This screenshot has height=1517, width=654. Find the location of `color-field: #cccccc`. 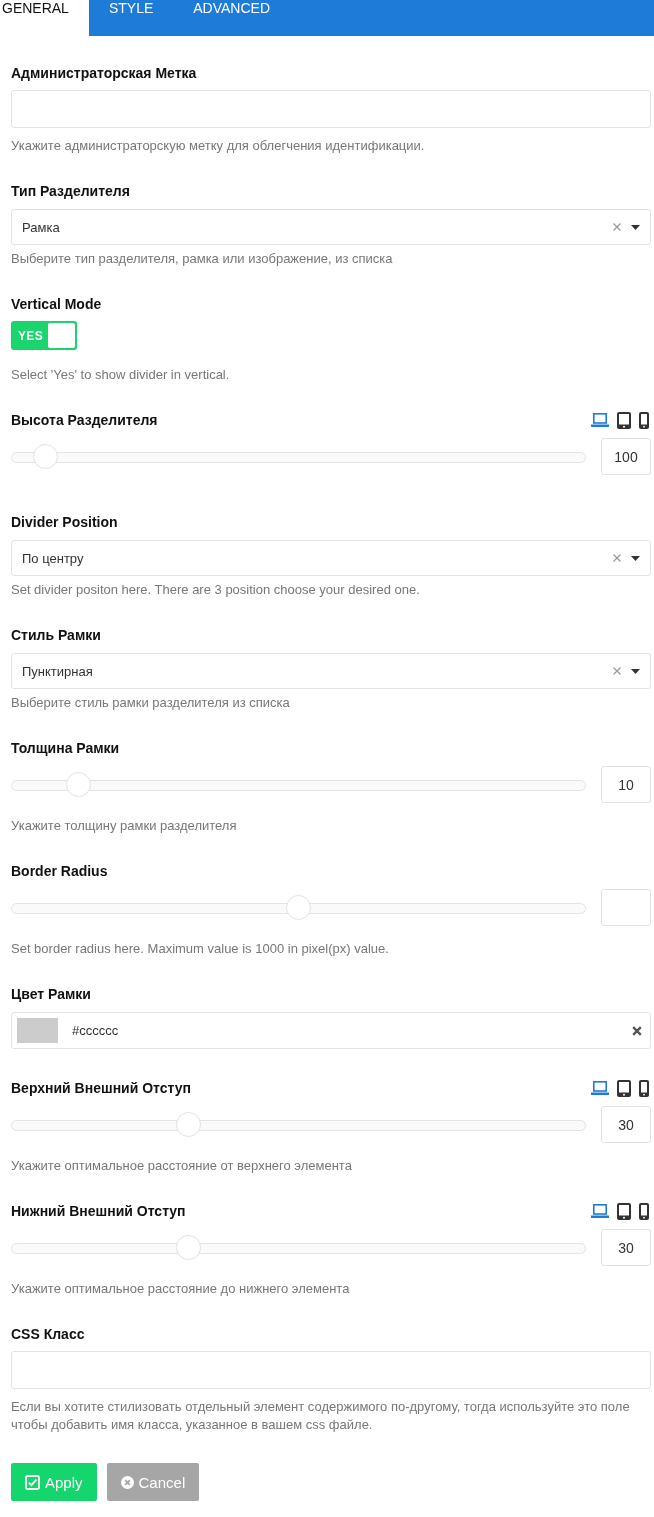

color-field: #cccccc is located at coordinates (331, 1030).